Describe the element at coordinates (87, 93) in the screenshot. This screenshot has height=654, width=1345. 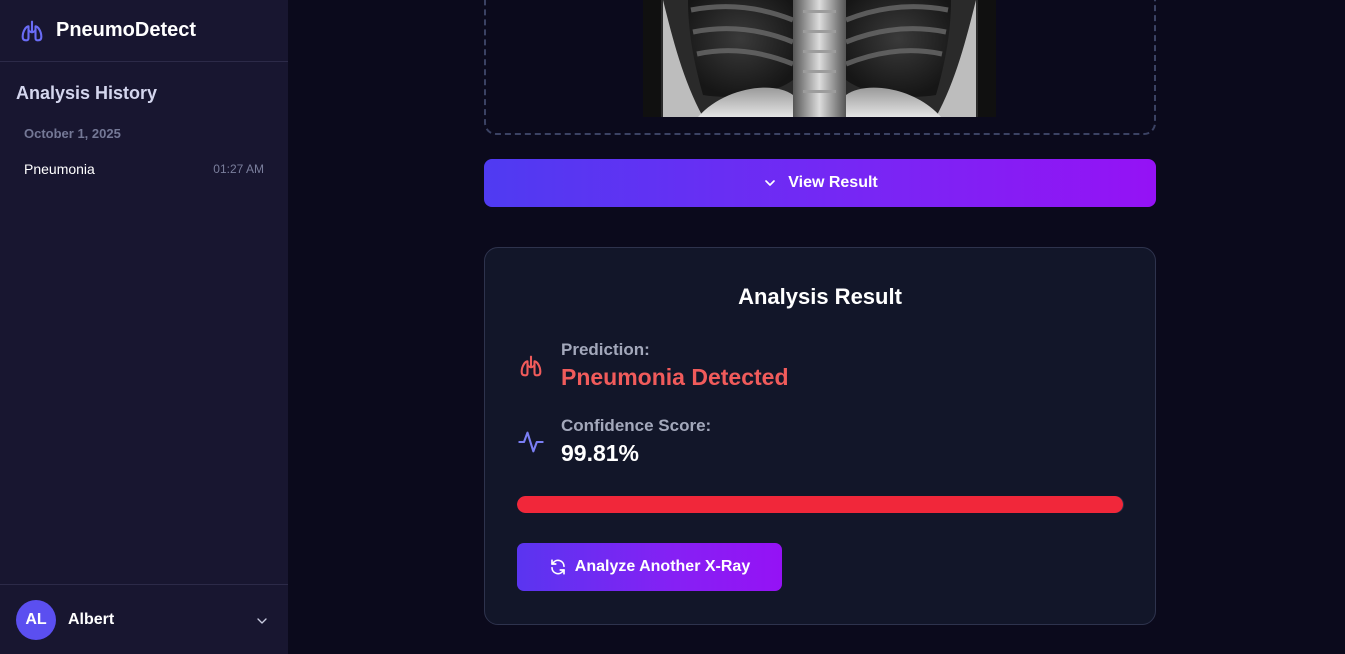
I see `history-title: Analysis History` at that location.